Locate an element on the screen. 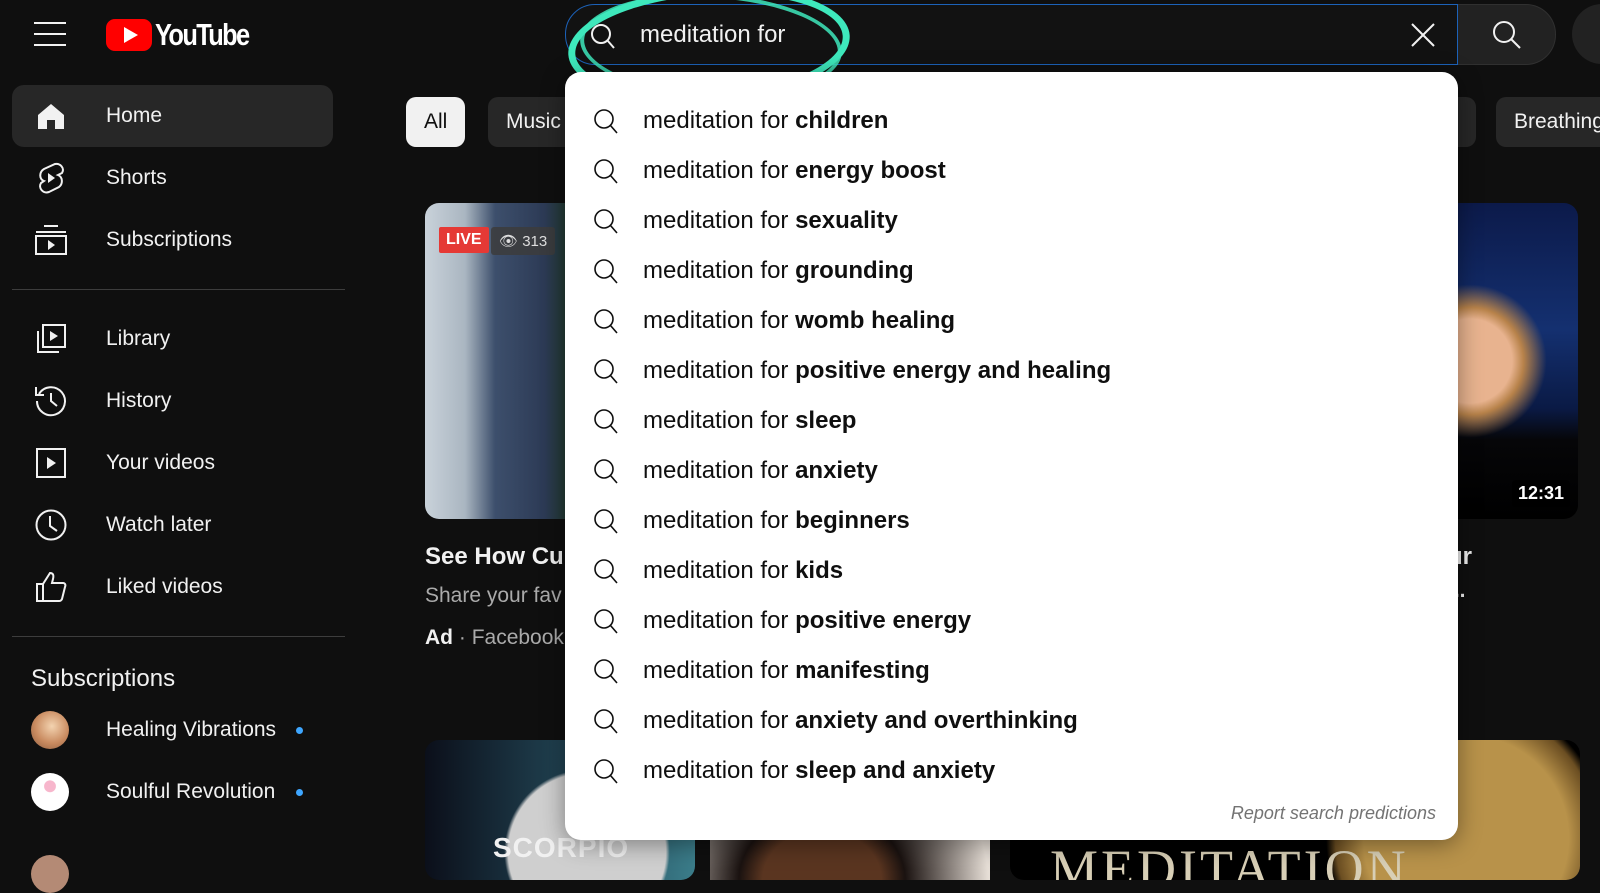  viewer-count: 👁 313 is located at coordinates (523, 241).